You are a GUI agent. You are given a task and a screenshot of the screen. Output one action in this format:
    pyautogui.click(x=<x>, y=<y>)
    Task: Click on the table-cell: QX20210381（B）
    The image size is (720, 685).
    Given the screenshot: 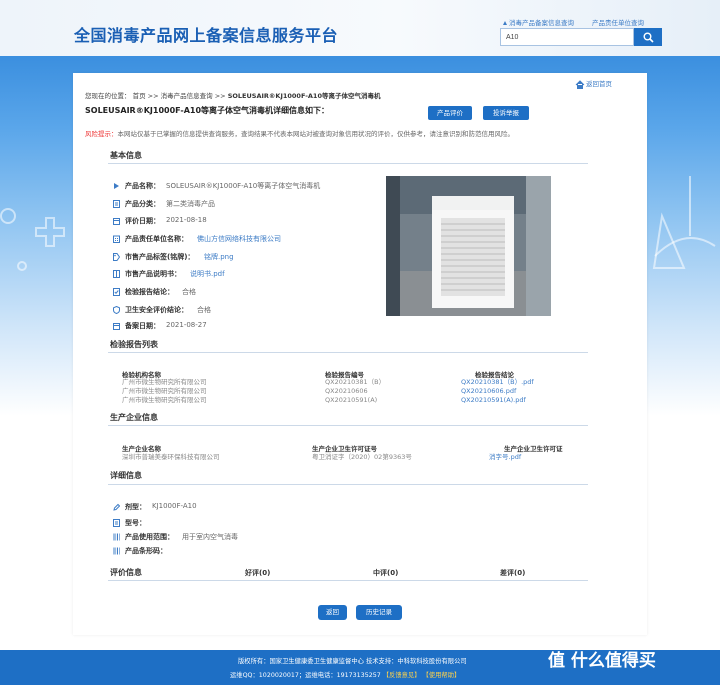 What is the action you would take?
    pyautogui.click(x=355, y=382)
    